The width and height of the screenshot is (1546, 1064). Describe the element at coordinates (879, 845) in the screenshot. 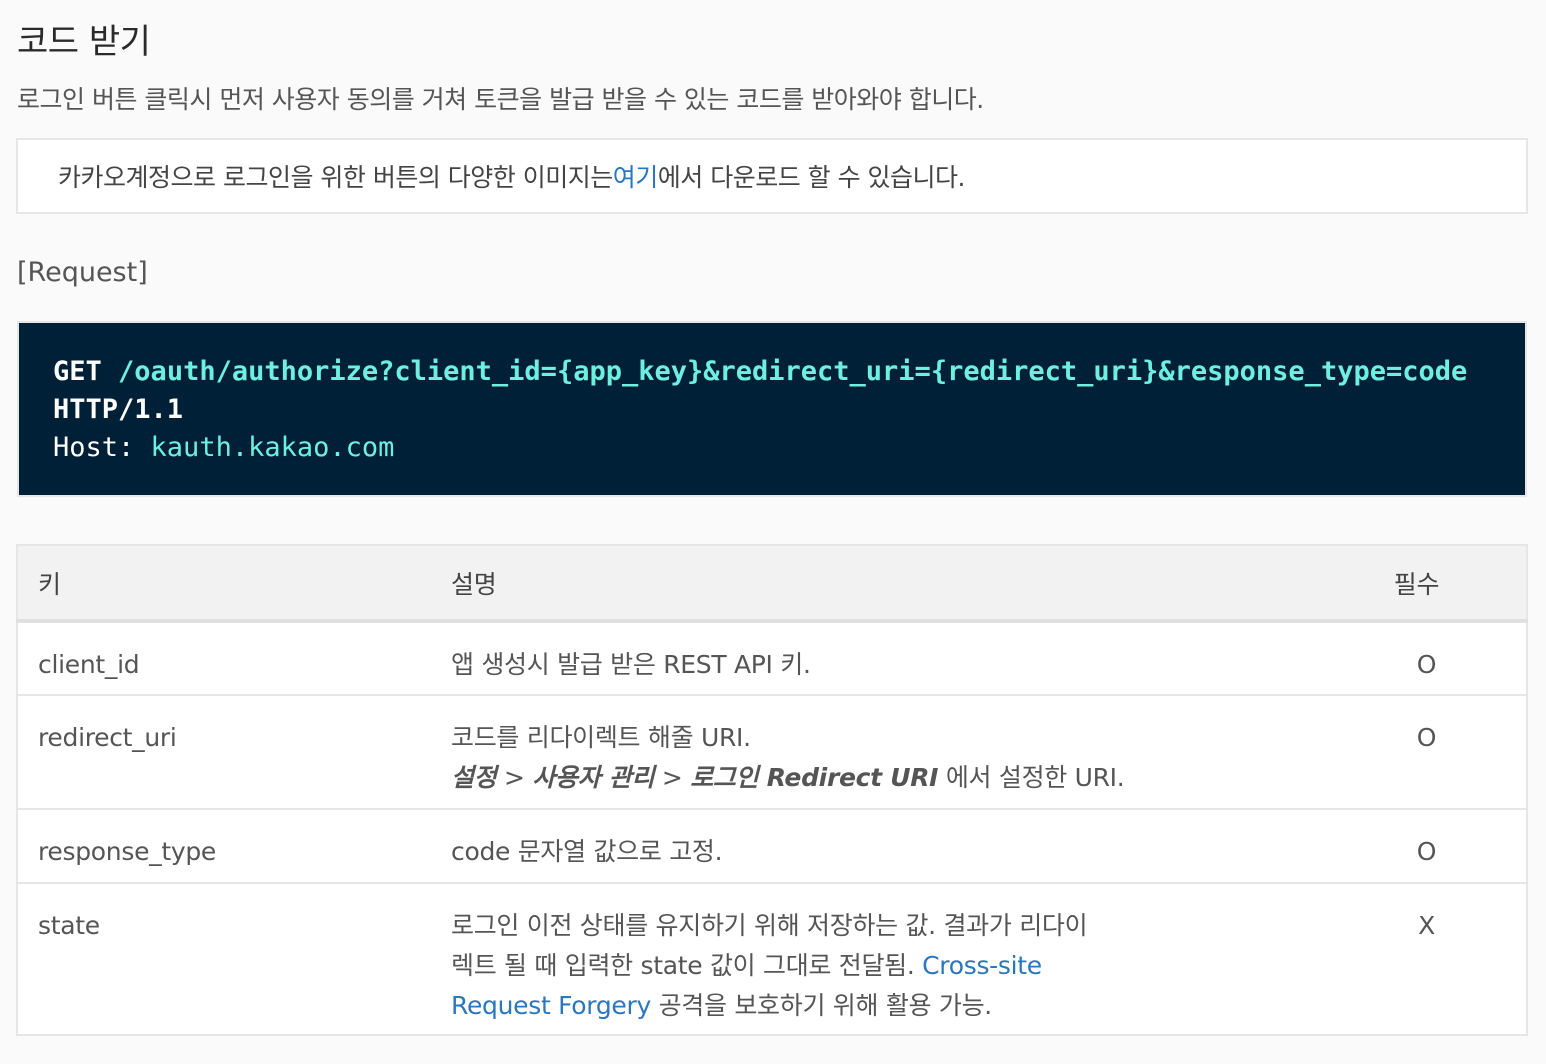

I see `param-description: code 문자열 값으로 고정.` at that location.